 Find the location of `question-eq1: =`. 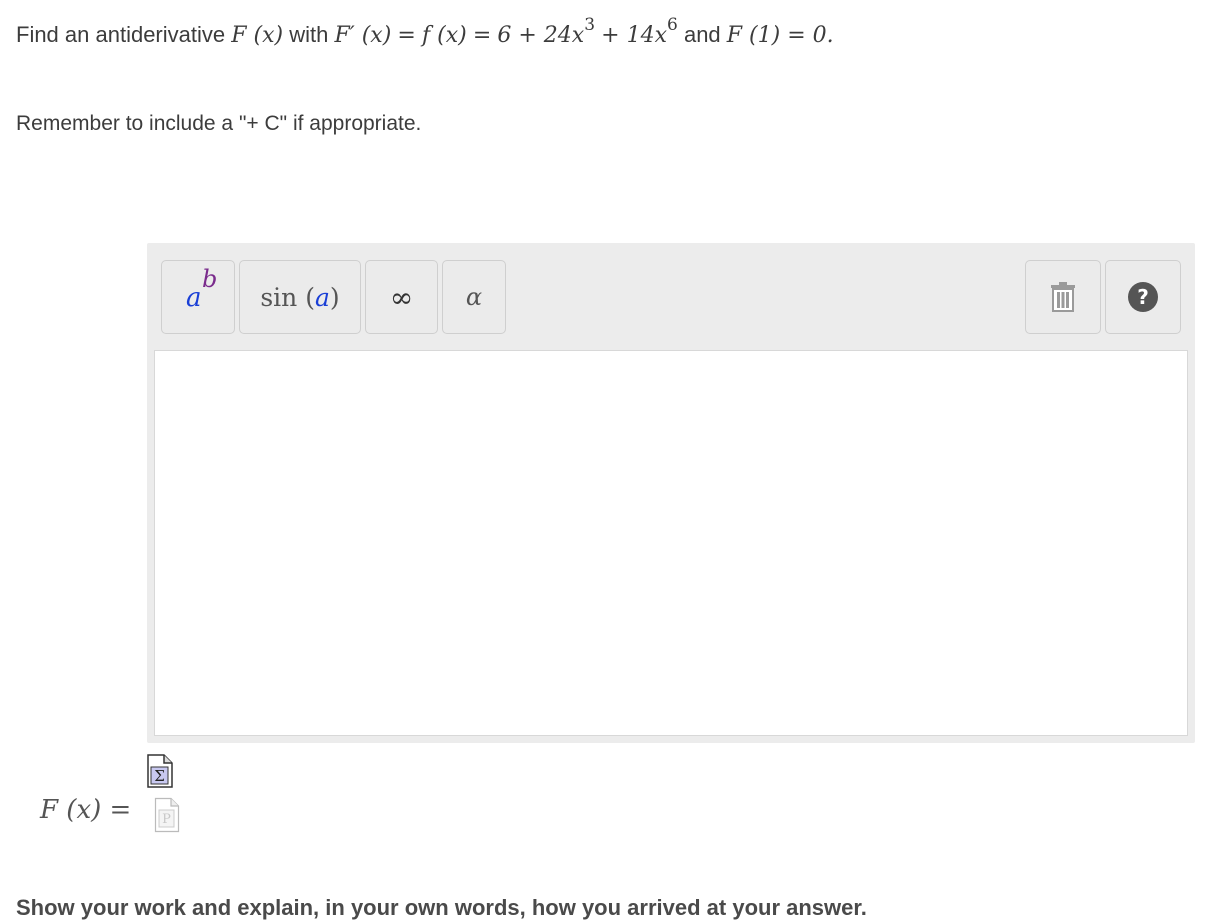

question-eq1: = is located at coordinates (406, 35).